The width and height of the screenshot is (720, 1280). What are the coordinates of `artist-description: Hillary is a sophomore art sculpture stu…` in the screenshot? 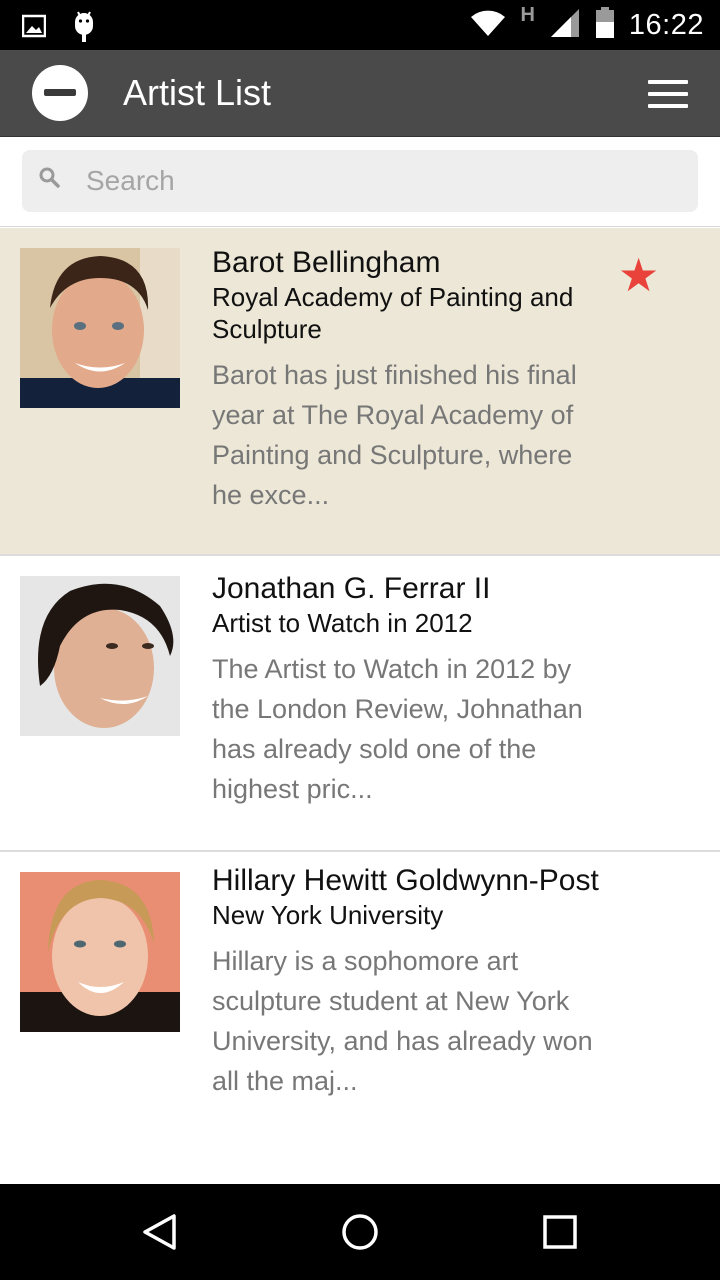 It's located at (402, 1021).